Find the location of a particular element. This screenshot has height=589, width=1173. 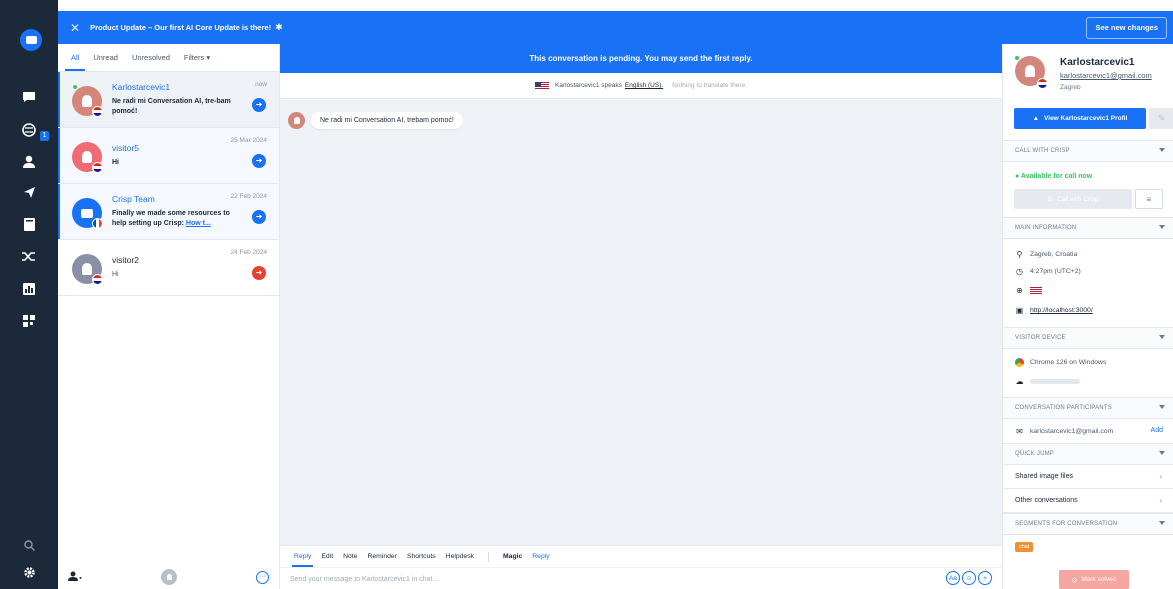

tab-filters: Filters ▾ is located at coordinates (197, 57).